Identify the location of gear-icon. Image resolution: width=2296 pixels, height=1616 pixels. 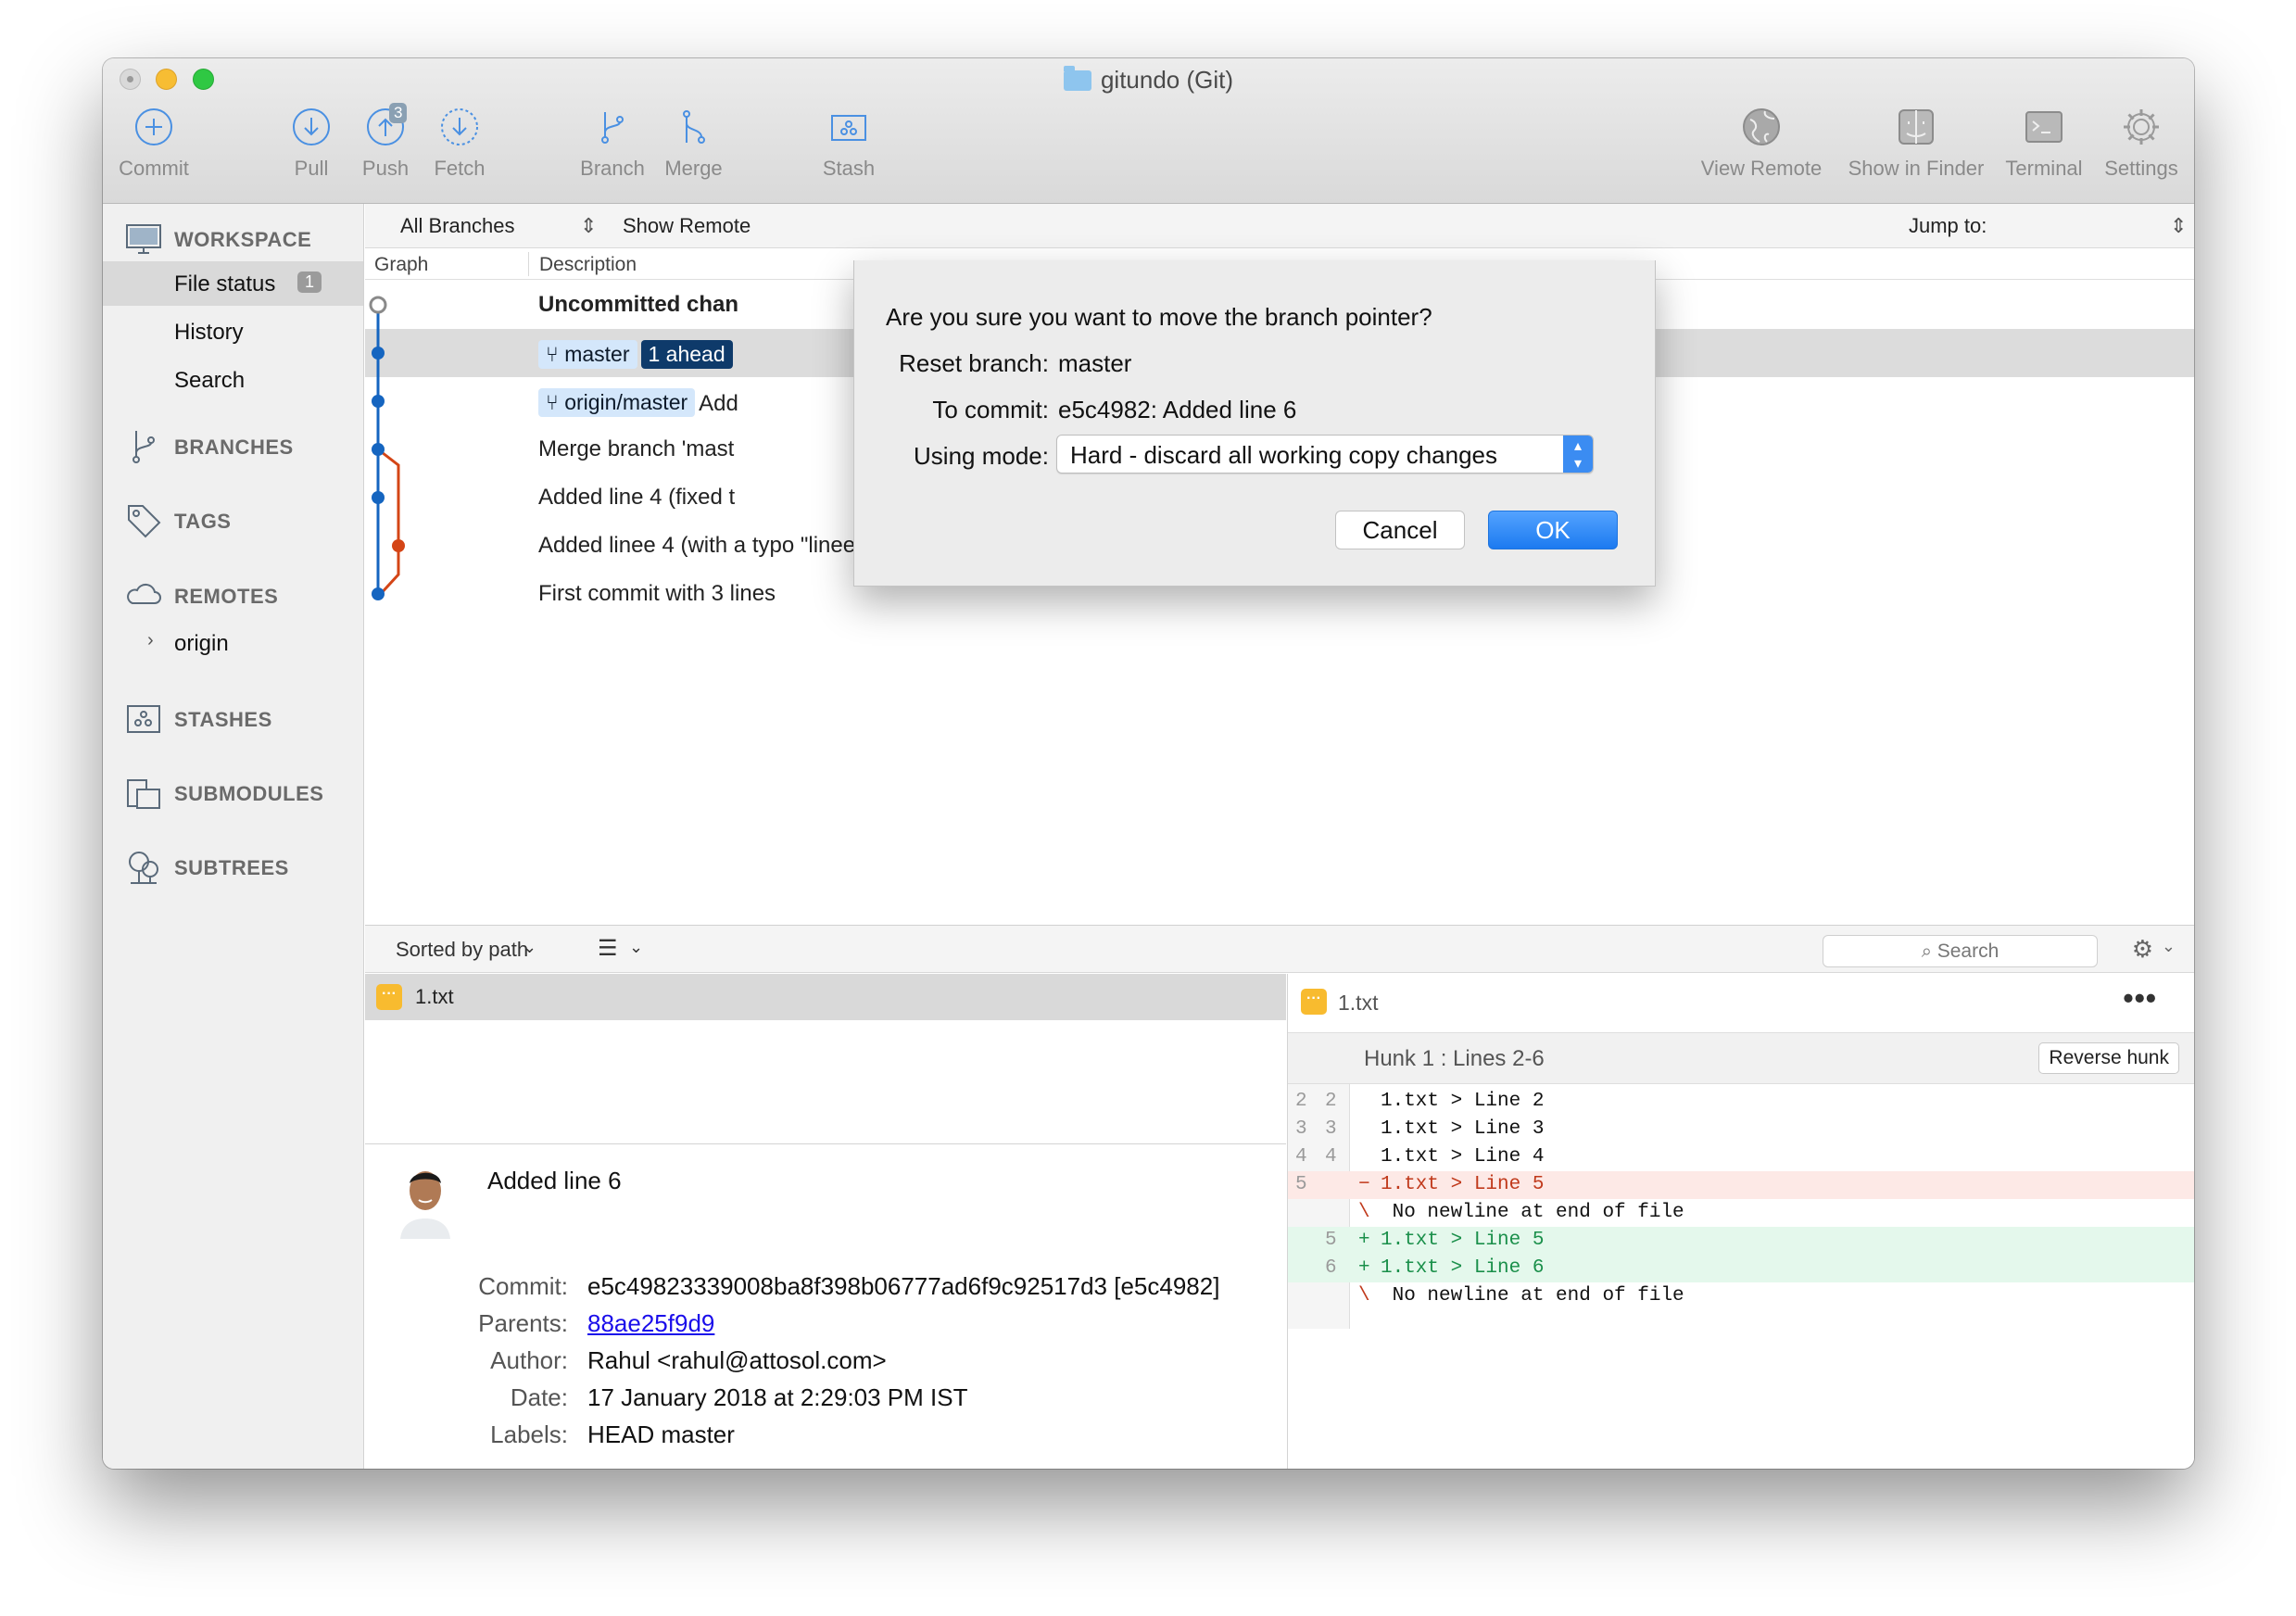
(2141, 127).